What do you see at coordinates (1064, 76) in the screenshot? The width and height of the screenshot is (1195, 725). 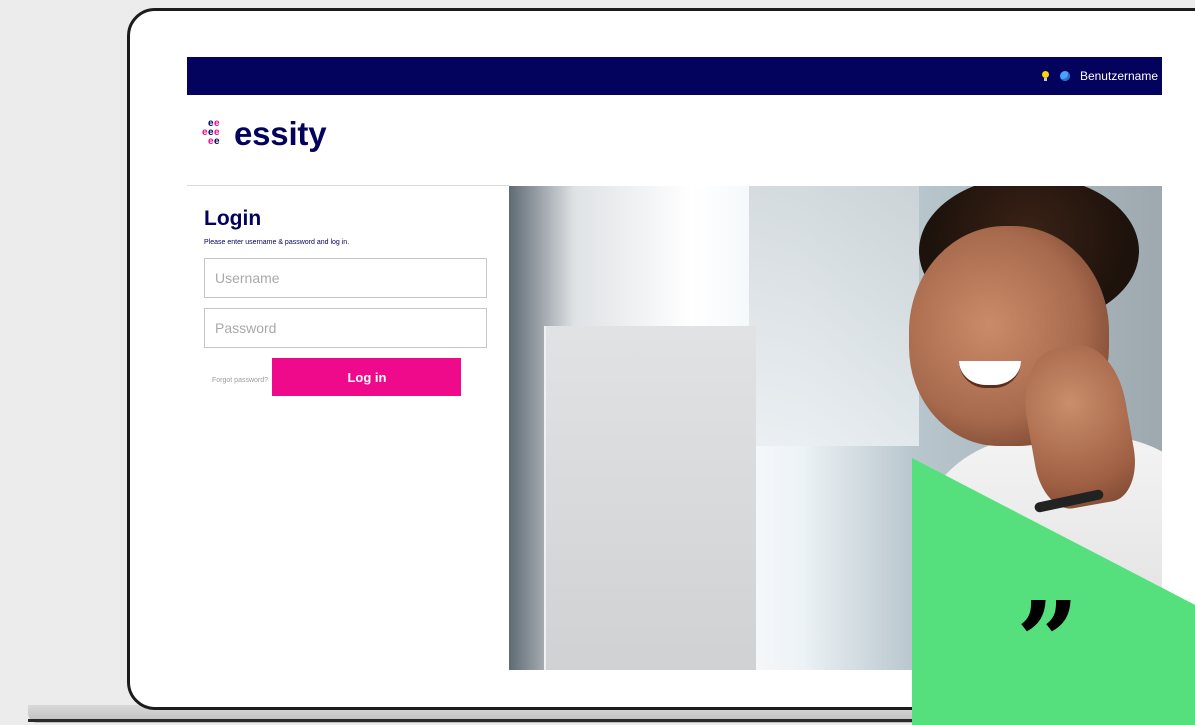 I see `globe-icon` at bounding box center [1064, 76].